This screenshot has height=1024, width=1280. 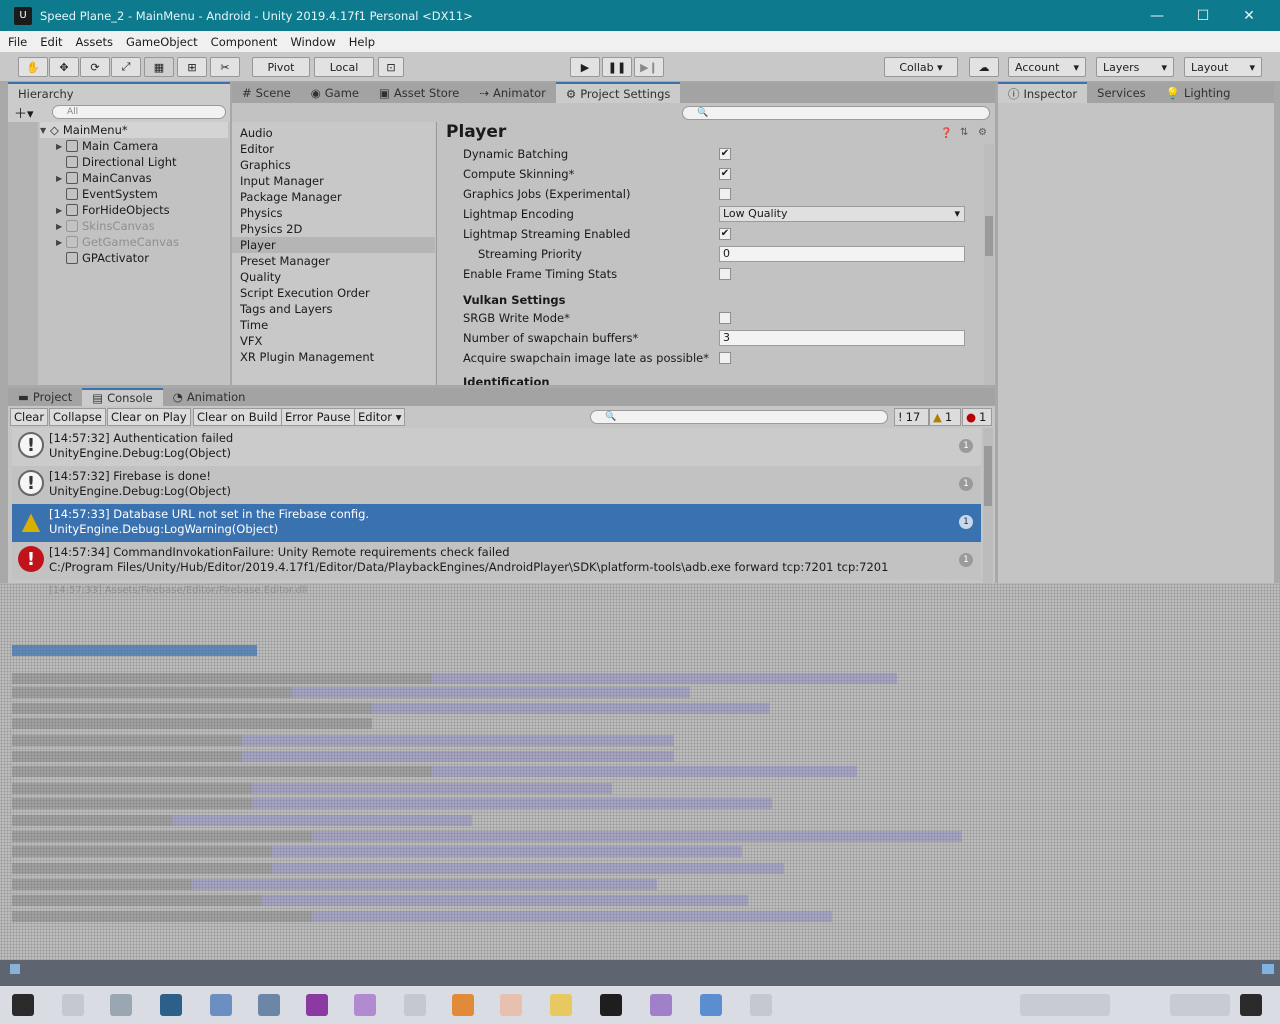 What do you see at coordinates (333, 325) in the screenshot?
I see `settings-category-item: Time` at bounding box center [333, 325].